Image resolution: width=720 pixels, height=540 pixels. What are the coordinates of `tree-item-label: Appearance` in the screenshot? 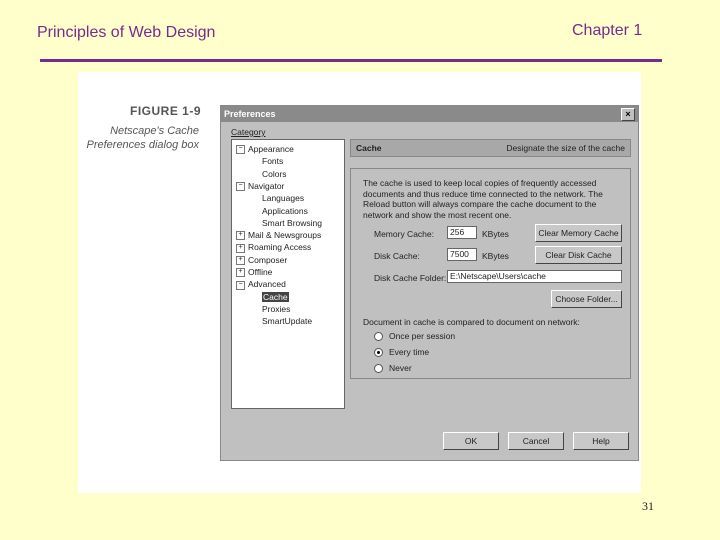 It's located at (271, 149).